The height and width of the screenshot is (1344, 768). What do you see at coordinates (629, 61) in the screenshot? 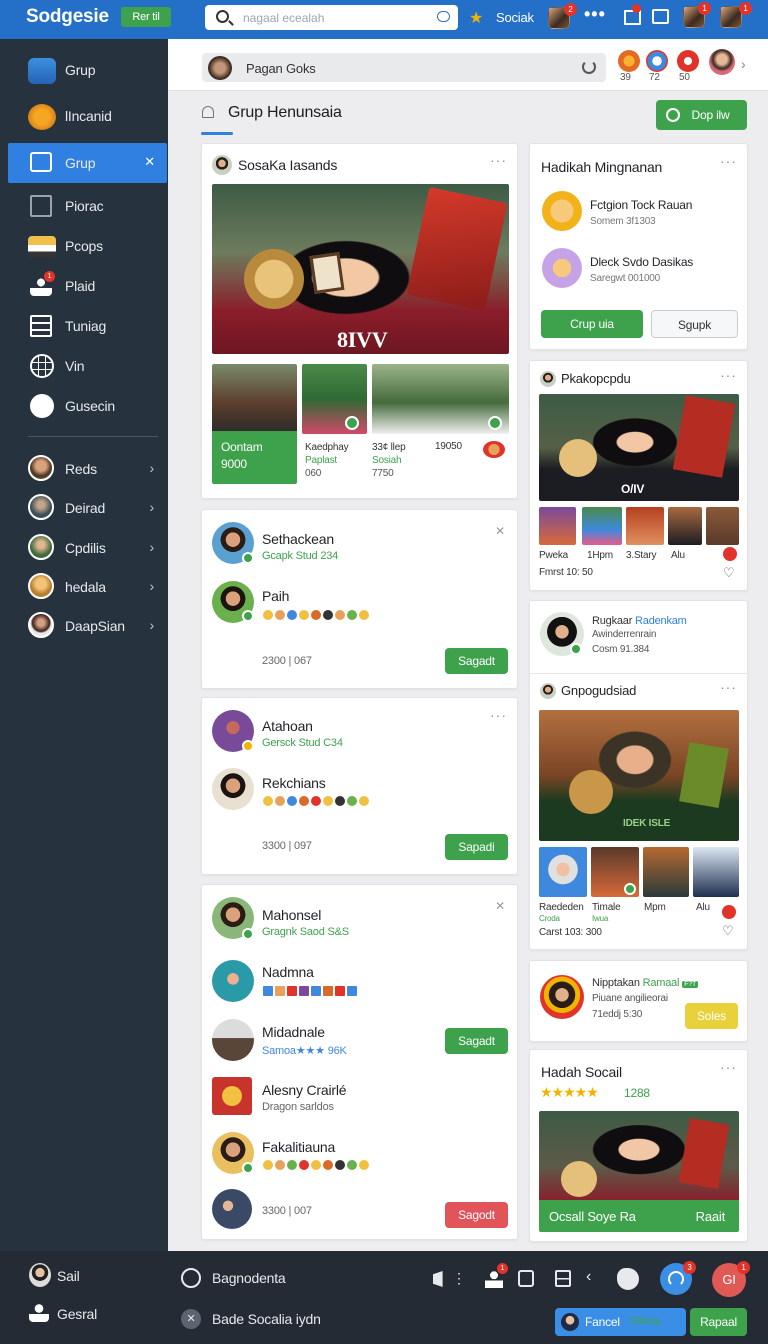
I see `fire-icon` at bounding box center [629, 61].